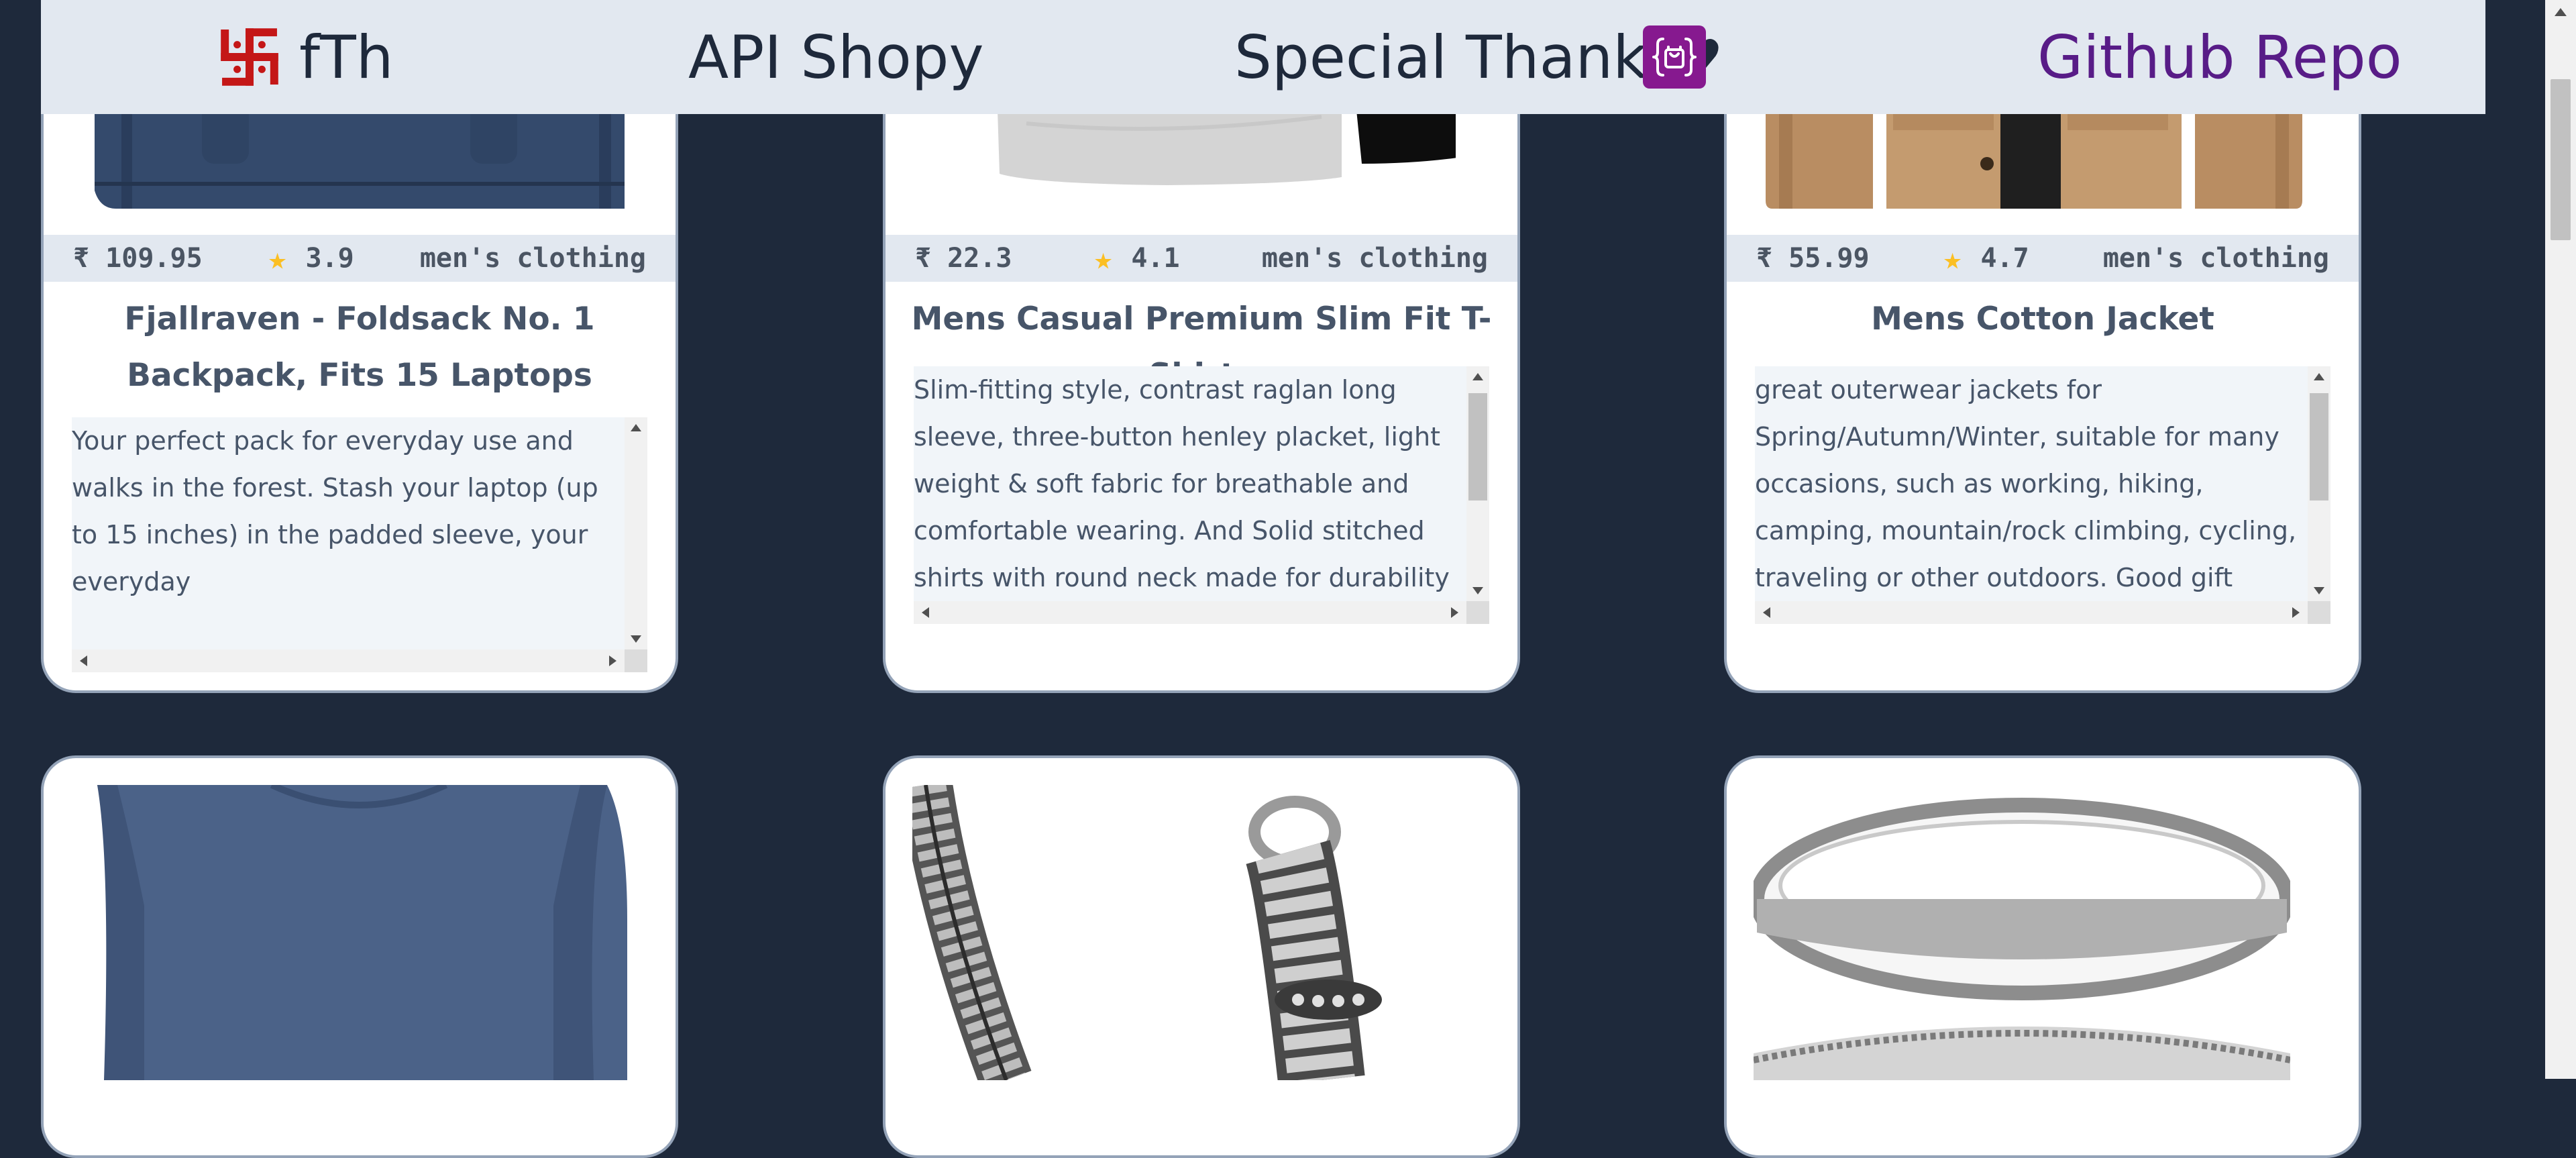 The height and width of the screenshot is (1158, 2576). What do you see at coordinates (362, 931) in the screenshot?
I see `product-image-long-sleeve-shirt` at bounding box center [362, 931].